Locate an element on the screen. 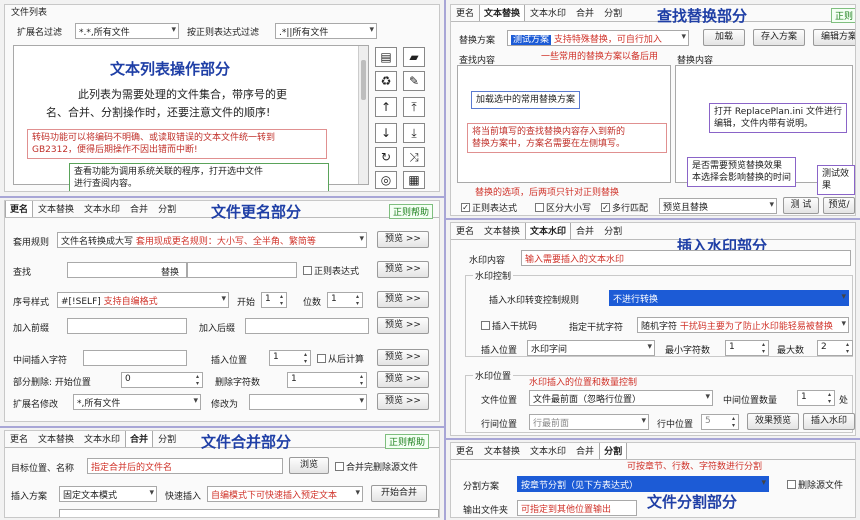 The width and height of the screenshot is (860, 520). insert-mode-select: 固定文本模式 is located at coordinates (108, 494).